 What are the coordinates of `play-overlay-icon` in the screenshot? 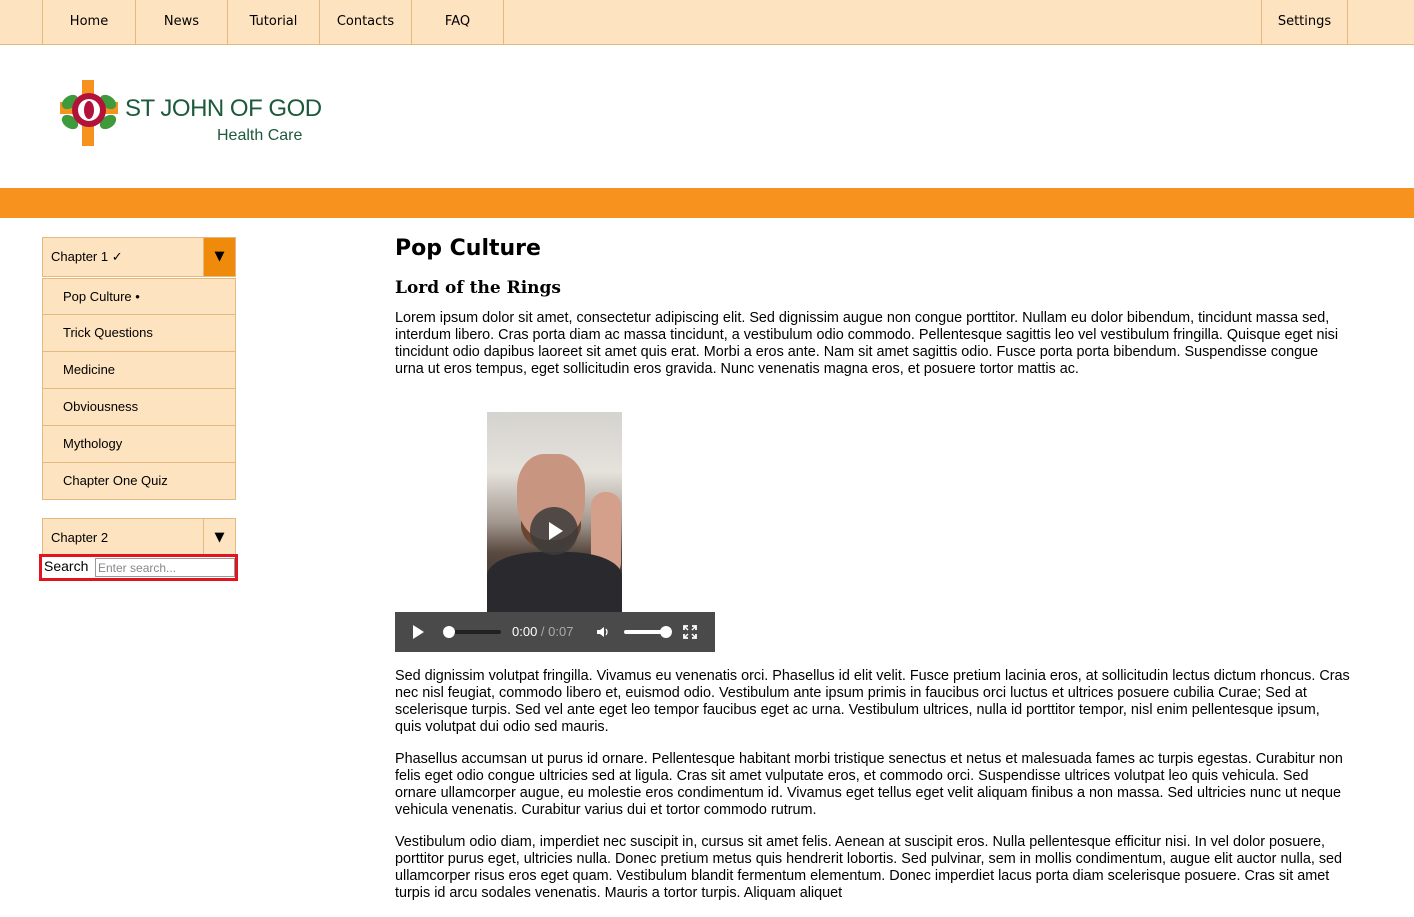 It's located at (554, 531).